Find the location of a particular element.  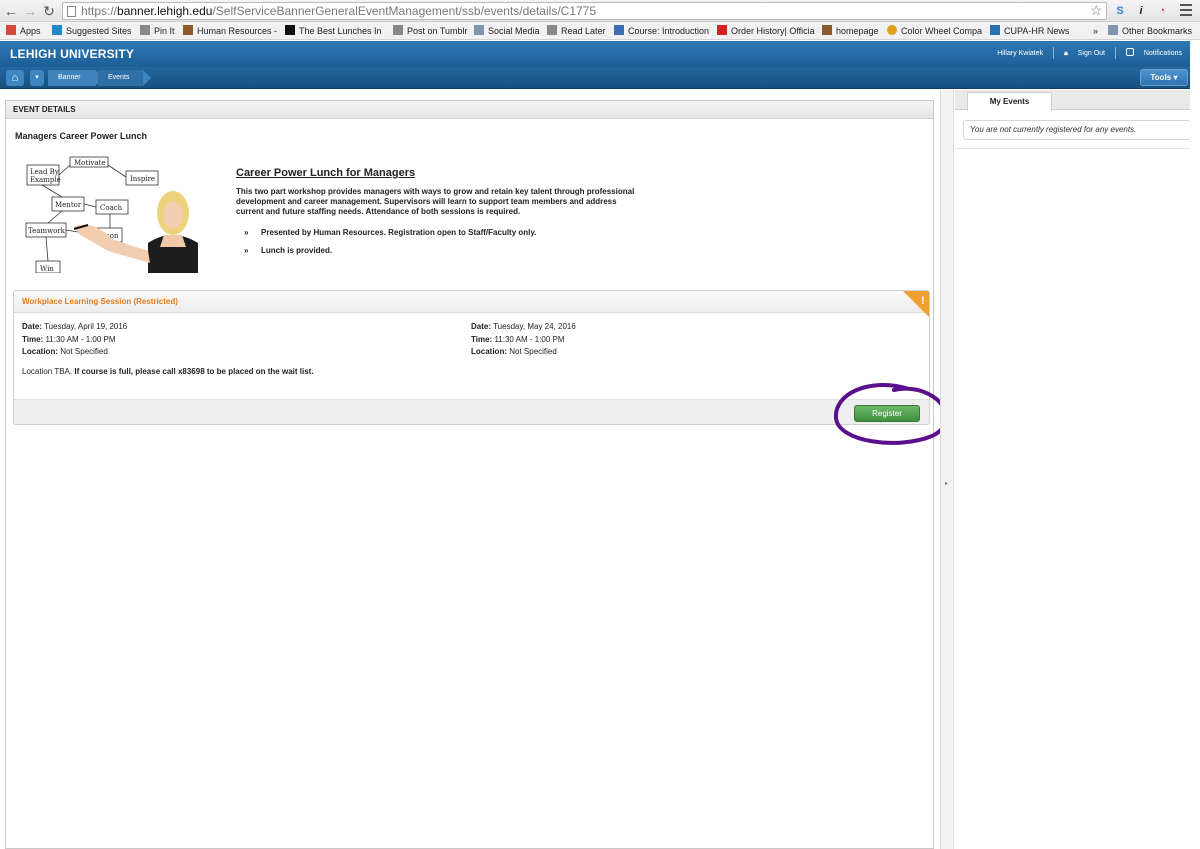

sign-out-link: 🔒︎ Sign Out is located at coordinates (1084, 53).